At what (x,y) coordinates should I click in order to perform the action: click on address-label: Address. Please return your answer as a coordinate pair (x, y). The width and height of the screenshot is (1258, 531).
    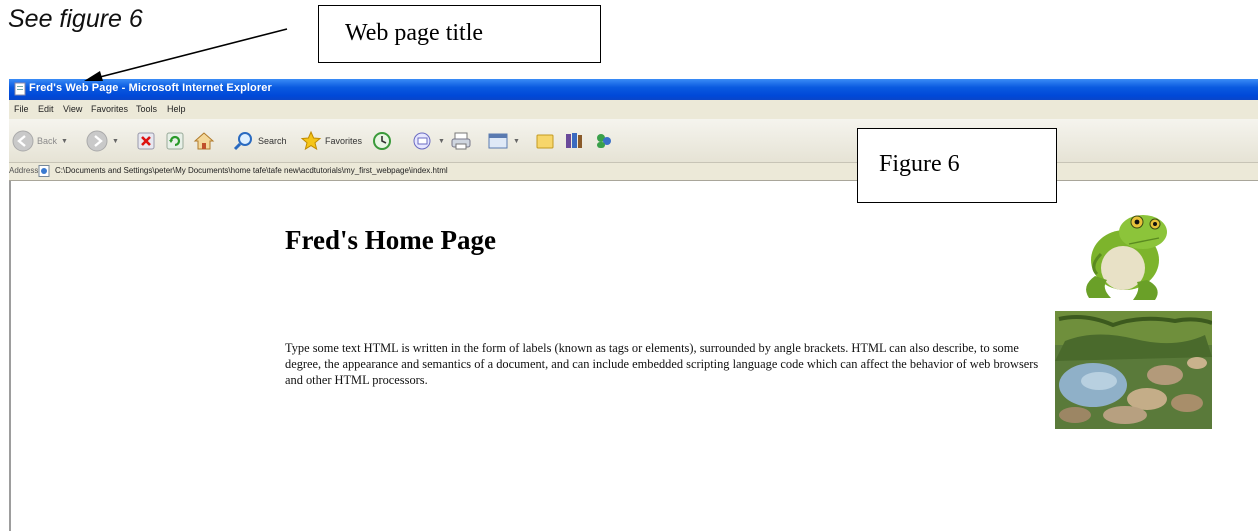
    Looking at the image, I should click on (24, 170).